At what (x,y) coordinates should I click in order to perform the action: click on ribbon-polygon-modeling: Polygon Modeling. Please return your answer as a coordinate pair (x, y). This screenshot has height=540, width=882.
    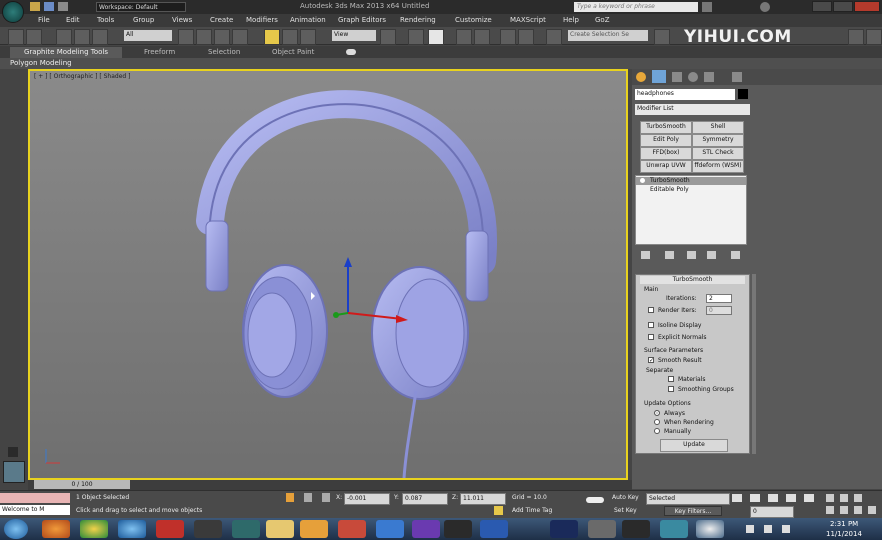
    Looking at the image, I should click on (41, 63).